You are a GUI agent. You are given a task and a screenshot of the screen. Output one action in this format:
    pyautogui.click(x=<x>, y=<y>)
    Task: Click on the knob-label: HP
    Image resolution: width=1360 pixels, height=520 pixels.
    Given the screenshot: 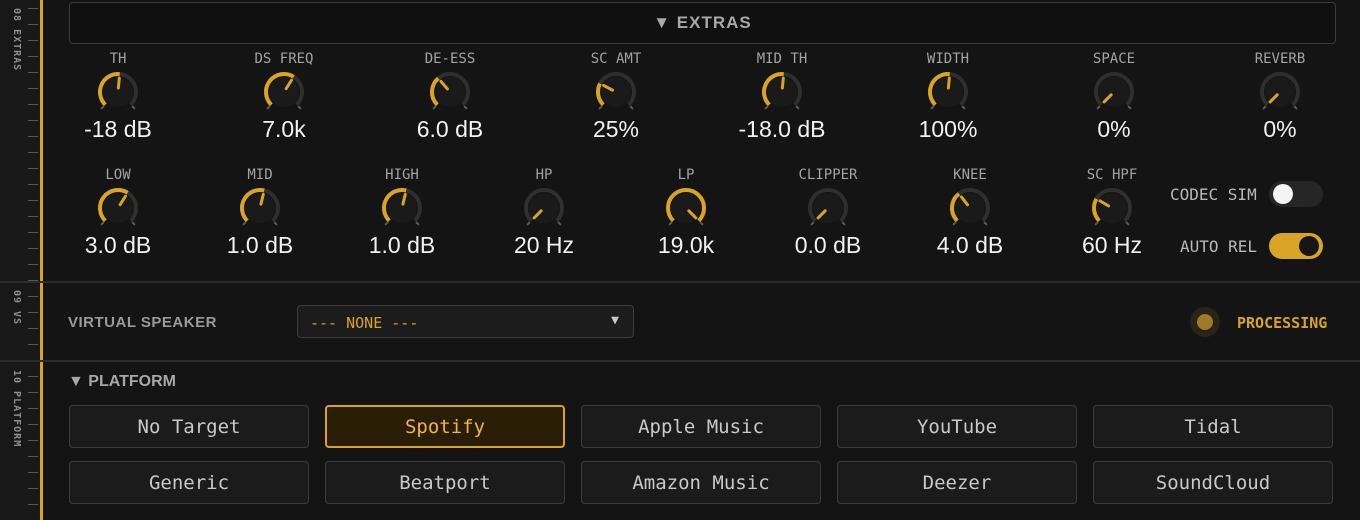 What is the action you would take?
    pyautogui.click(x=544, y=175)
    